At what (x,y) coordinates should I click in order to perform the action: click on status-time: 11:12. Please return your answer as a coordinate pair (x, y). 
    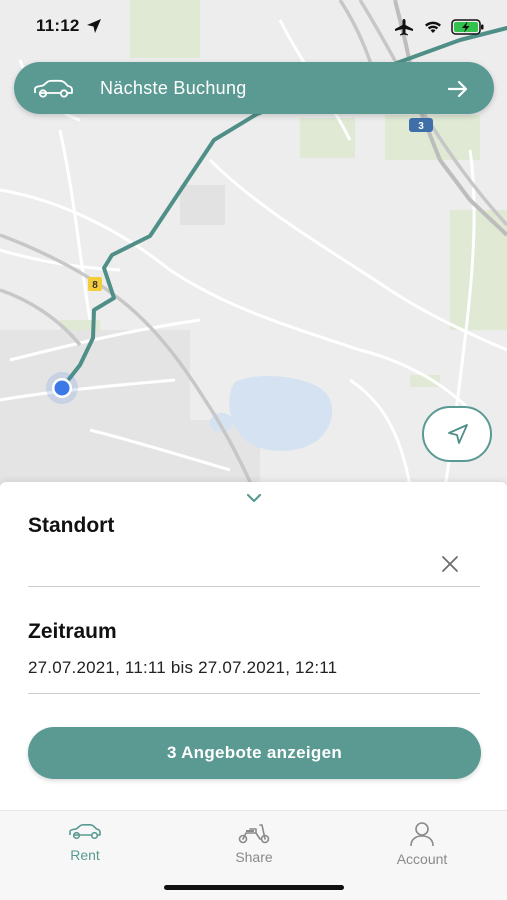
    Looking at the image, I should click on (58, 25).